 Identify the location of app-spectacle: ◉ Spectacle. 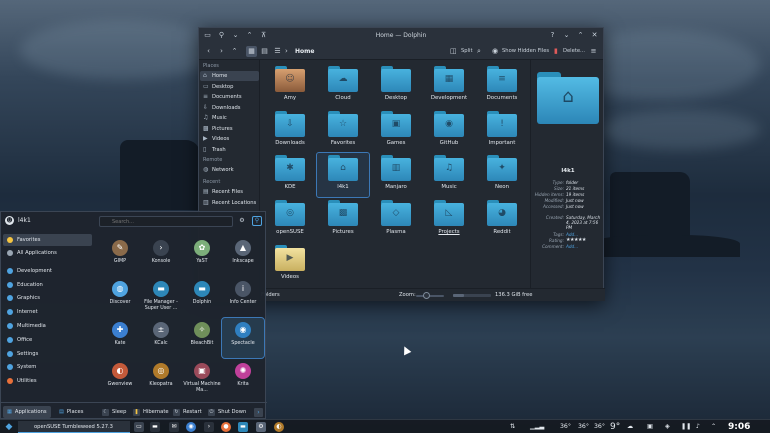
(243, 338).